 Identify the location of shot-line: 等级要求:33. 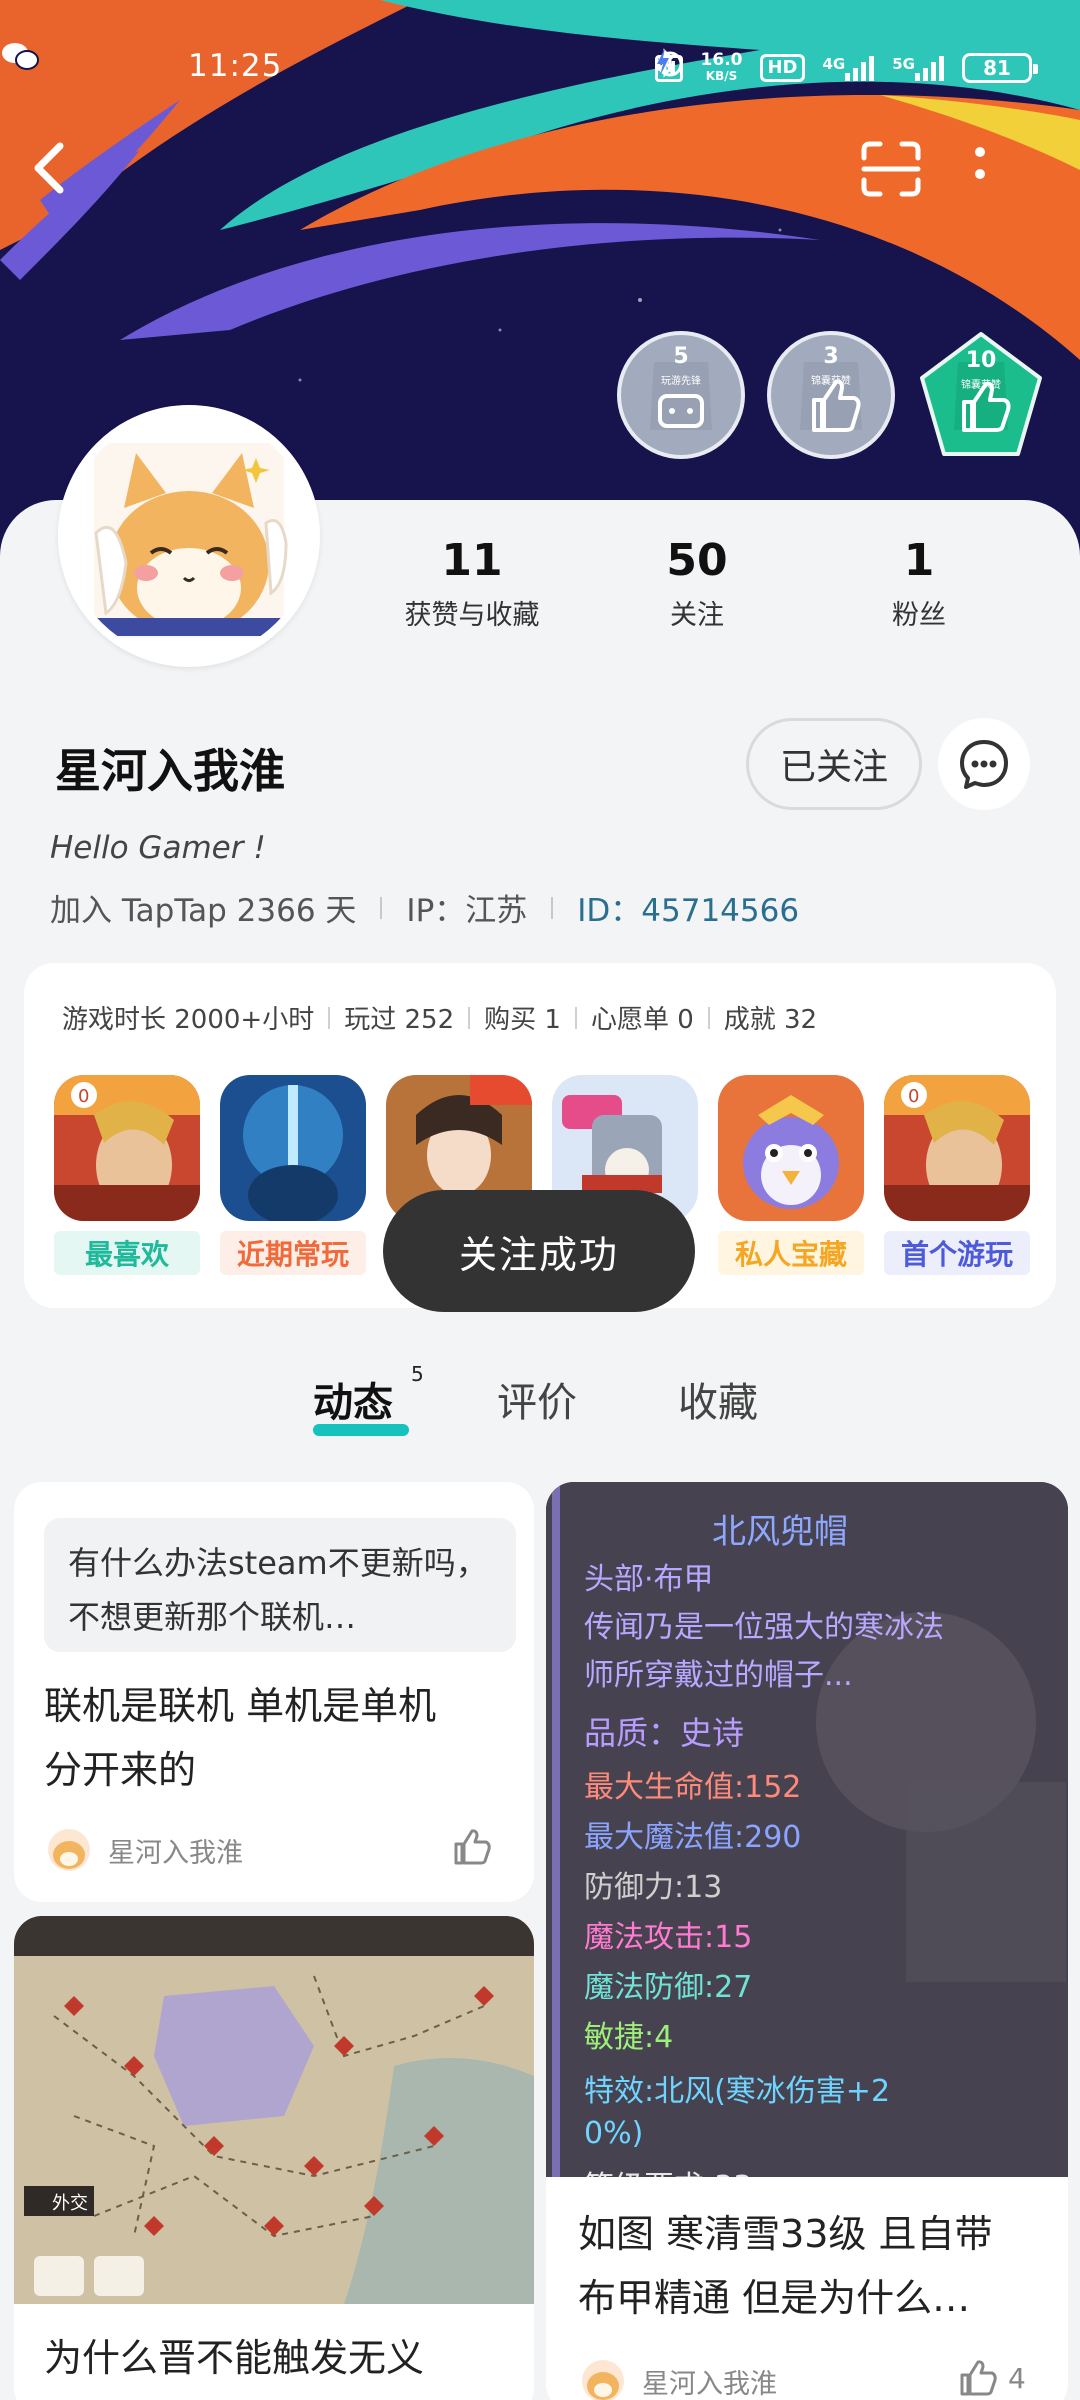
(668, 2169).